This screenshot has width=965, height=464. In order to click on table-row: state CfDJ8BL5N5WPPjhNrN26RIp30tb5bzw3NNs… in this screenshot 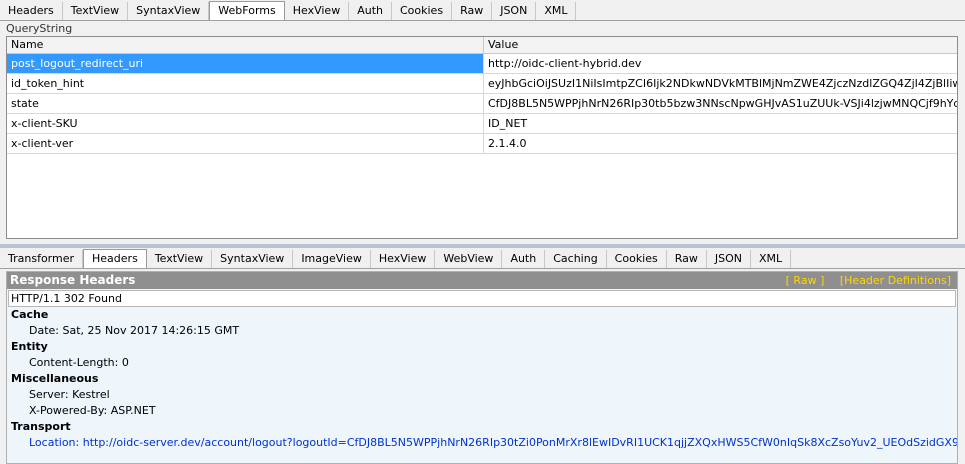, I will do `click(482, 104)`.